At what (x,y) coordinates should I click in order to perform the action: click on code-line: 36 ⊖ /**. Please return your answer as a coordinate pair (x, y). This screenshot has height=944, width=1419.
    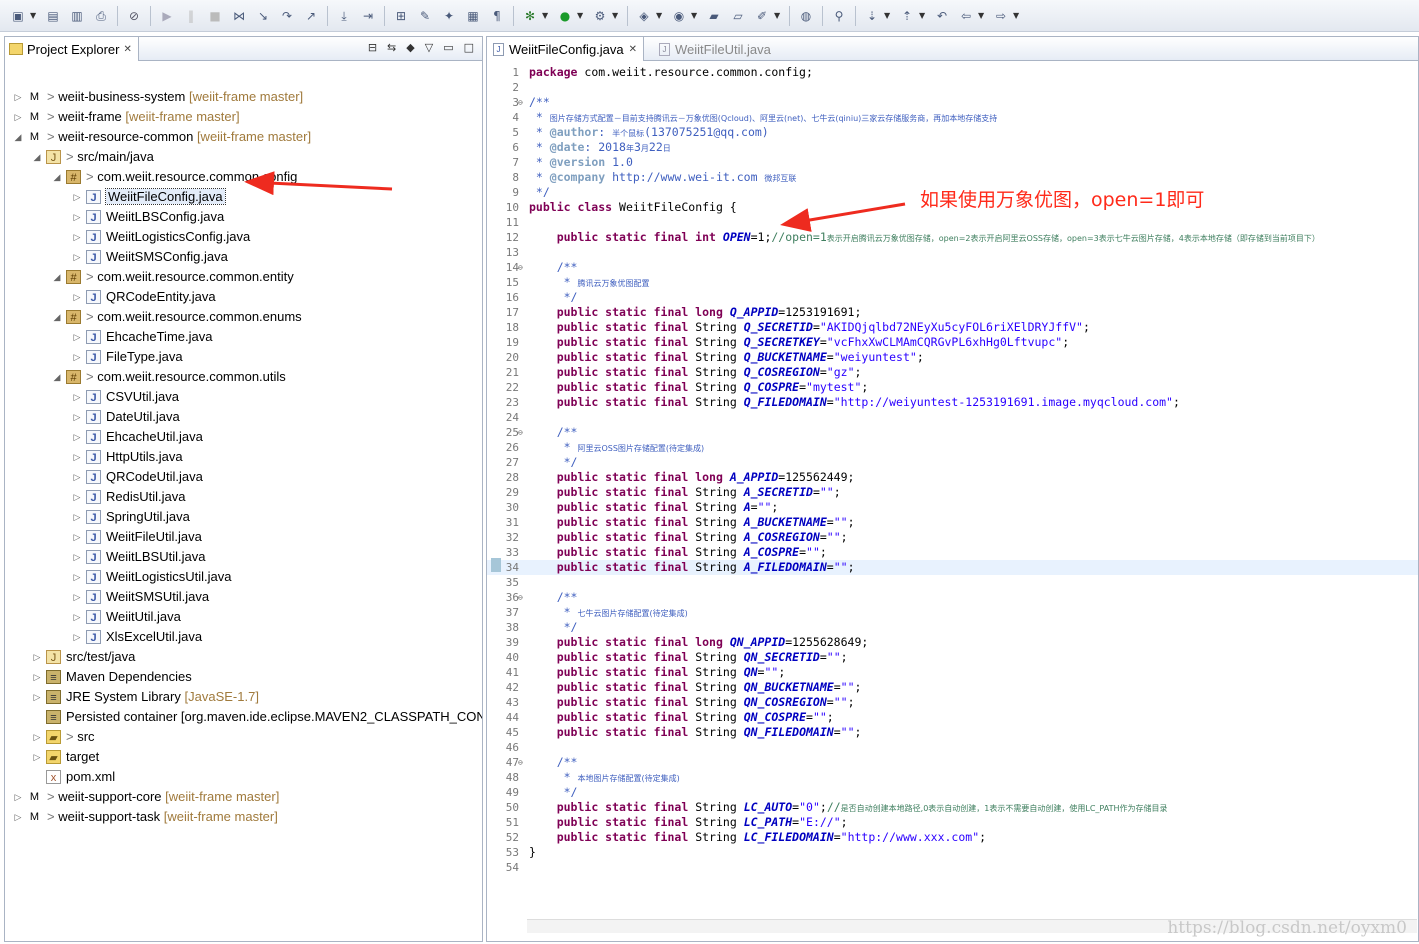
    Looking at the image, I should click on (952, 597).